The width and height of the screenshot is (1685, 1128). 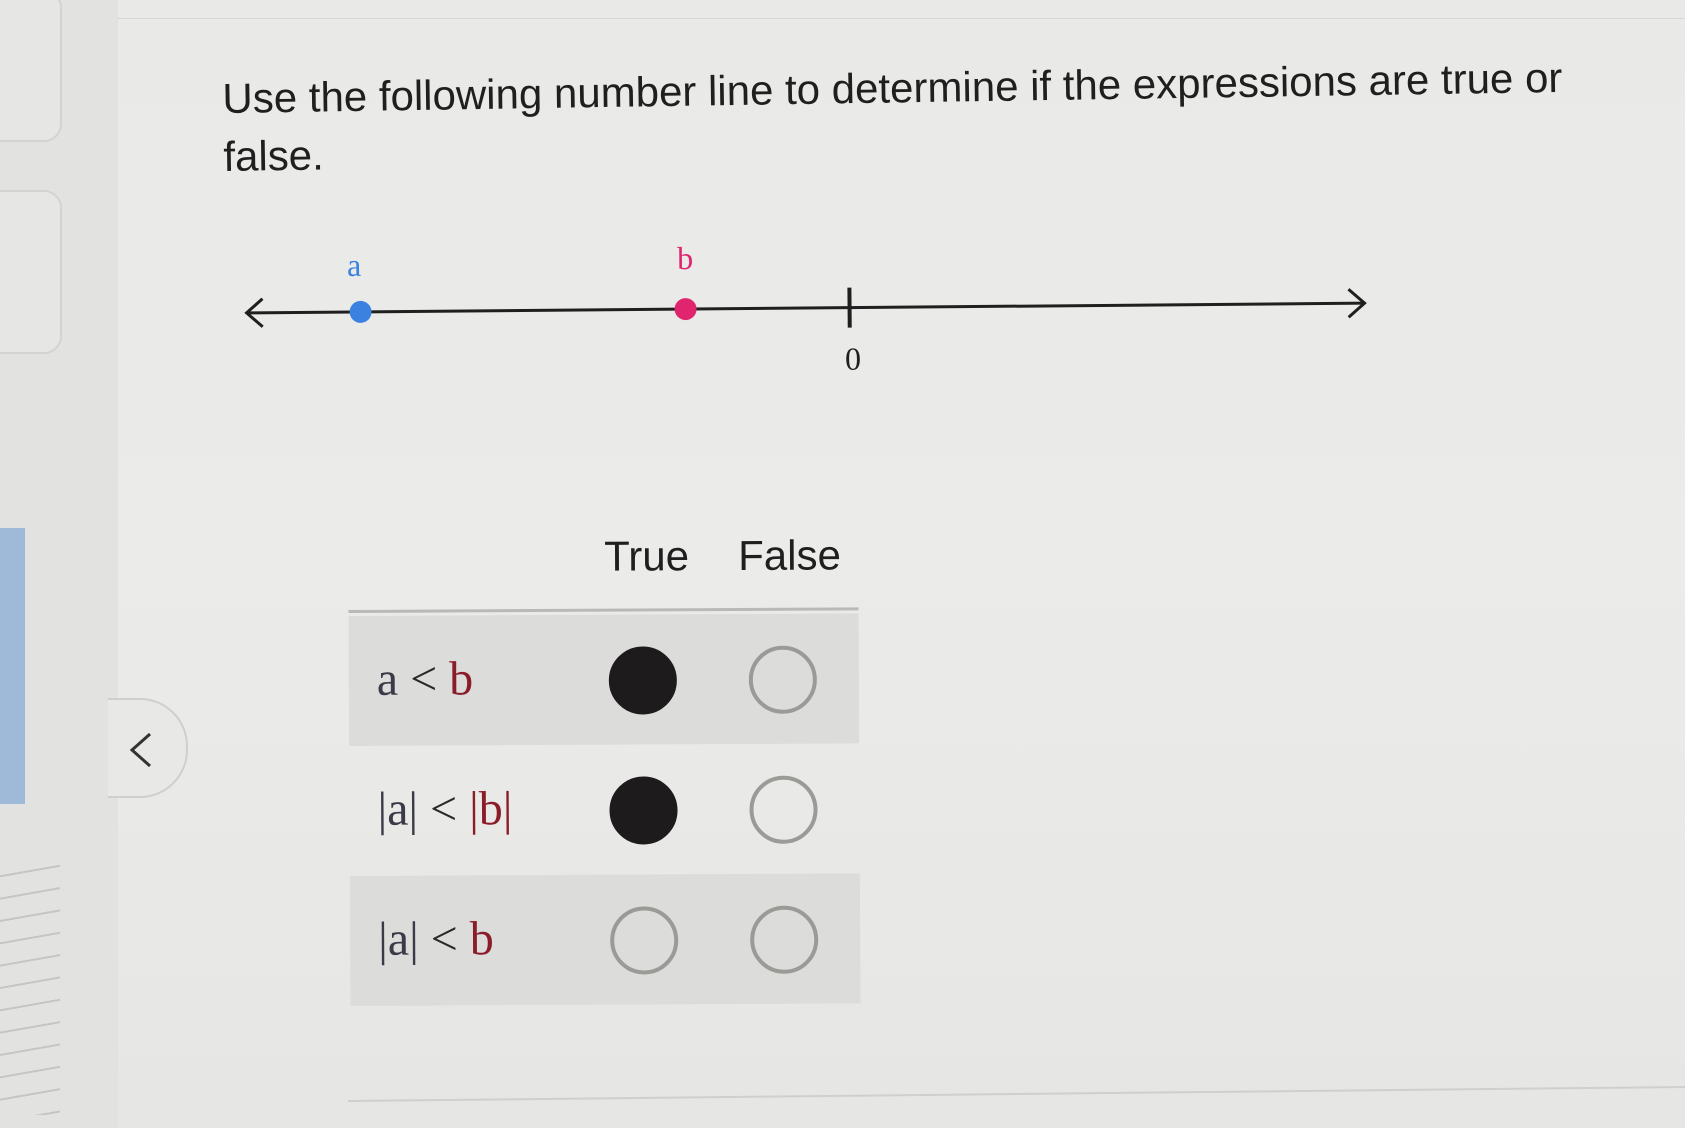 I want to click on point-a, so click(x=360, y=311).